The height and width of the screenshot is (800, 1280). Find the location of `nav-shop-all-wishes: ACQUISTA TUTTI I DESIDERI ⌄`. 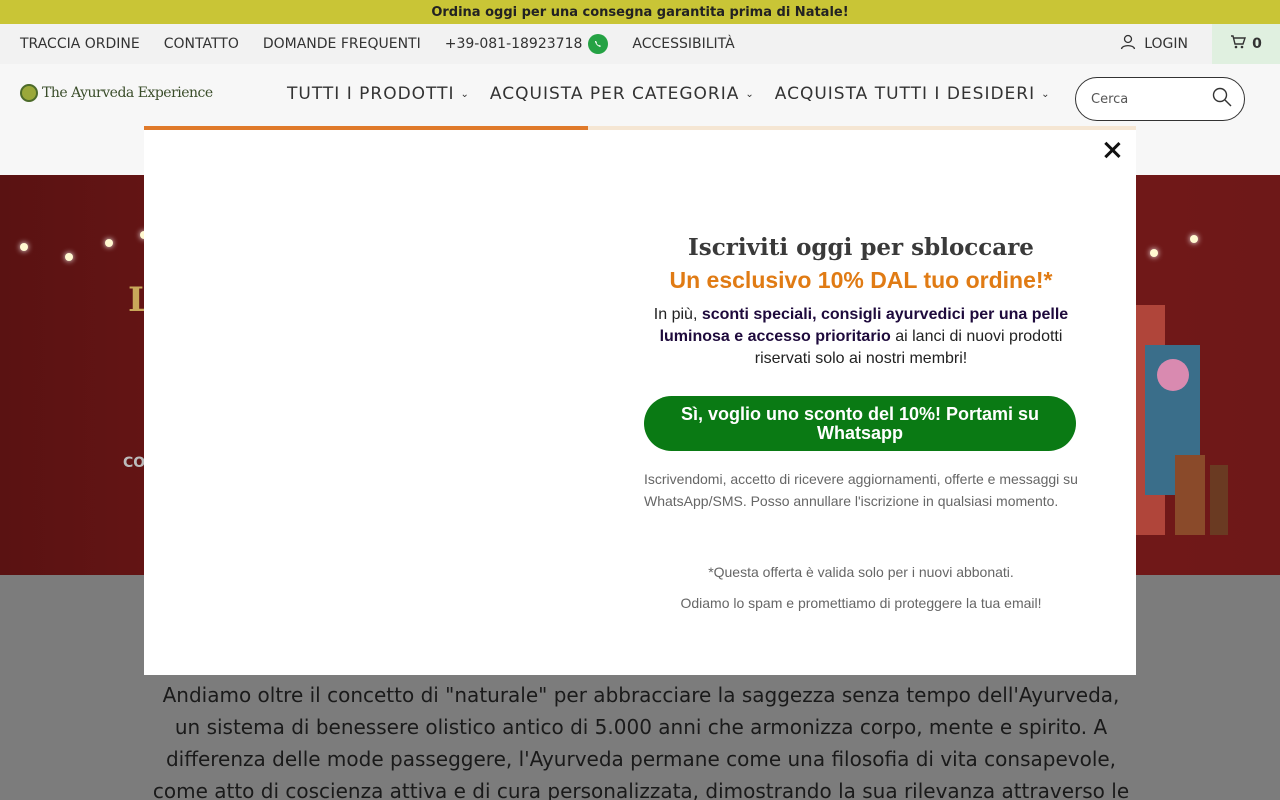

nav-shop-all-wishes: ACQUISTA TUTTI I DESIDERI ⌄ is located at coordinates (913, 94).